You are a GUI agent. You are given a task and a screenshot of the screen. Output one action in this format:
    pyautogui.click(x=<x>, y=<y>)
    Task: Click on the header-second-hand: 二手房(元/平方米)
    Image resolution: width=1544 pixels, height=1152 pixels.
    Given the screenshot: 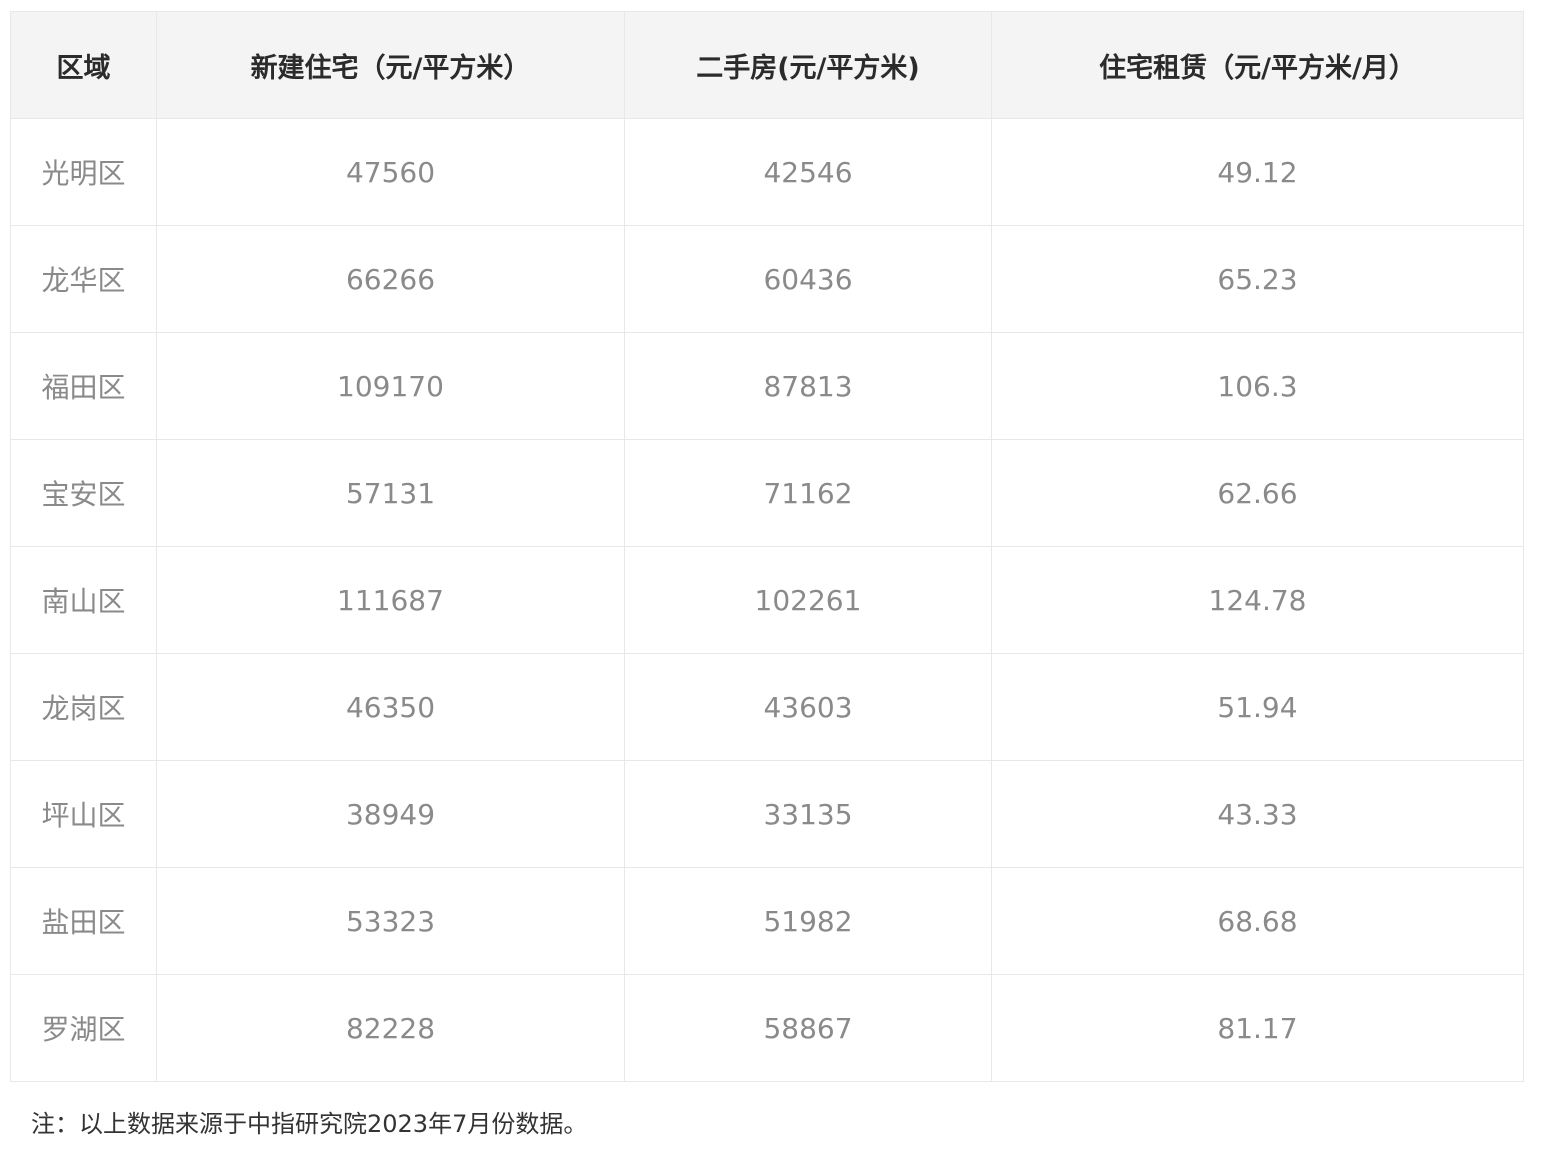 What is the action you would take?
    pyautogui.click(x=808, y=65)
    